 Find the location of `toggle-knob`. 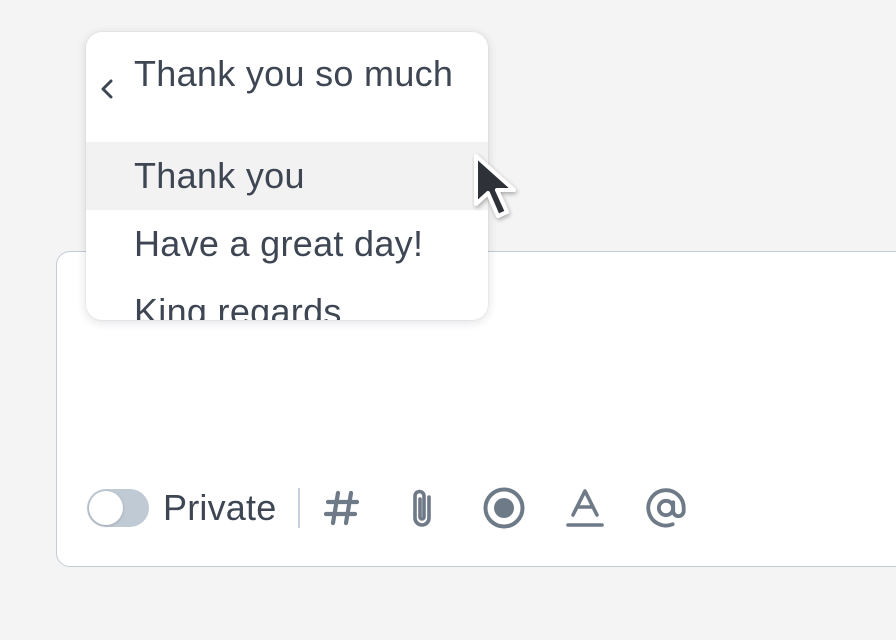

toggle-knob is located at coordinates (106, 508).